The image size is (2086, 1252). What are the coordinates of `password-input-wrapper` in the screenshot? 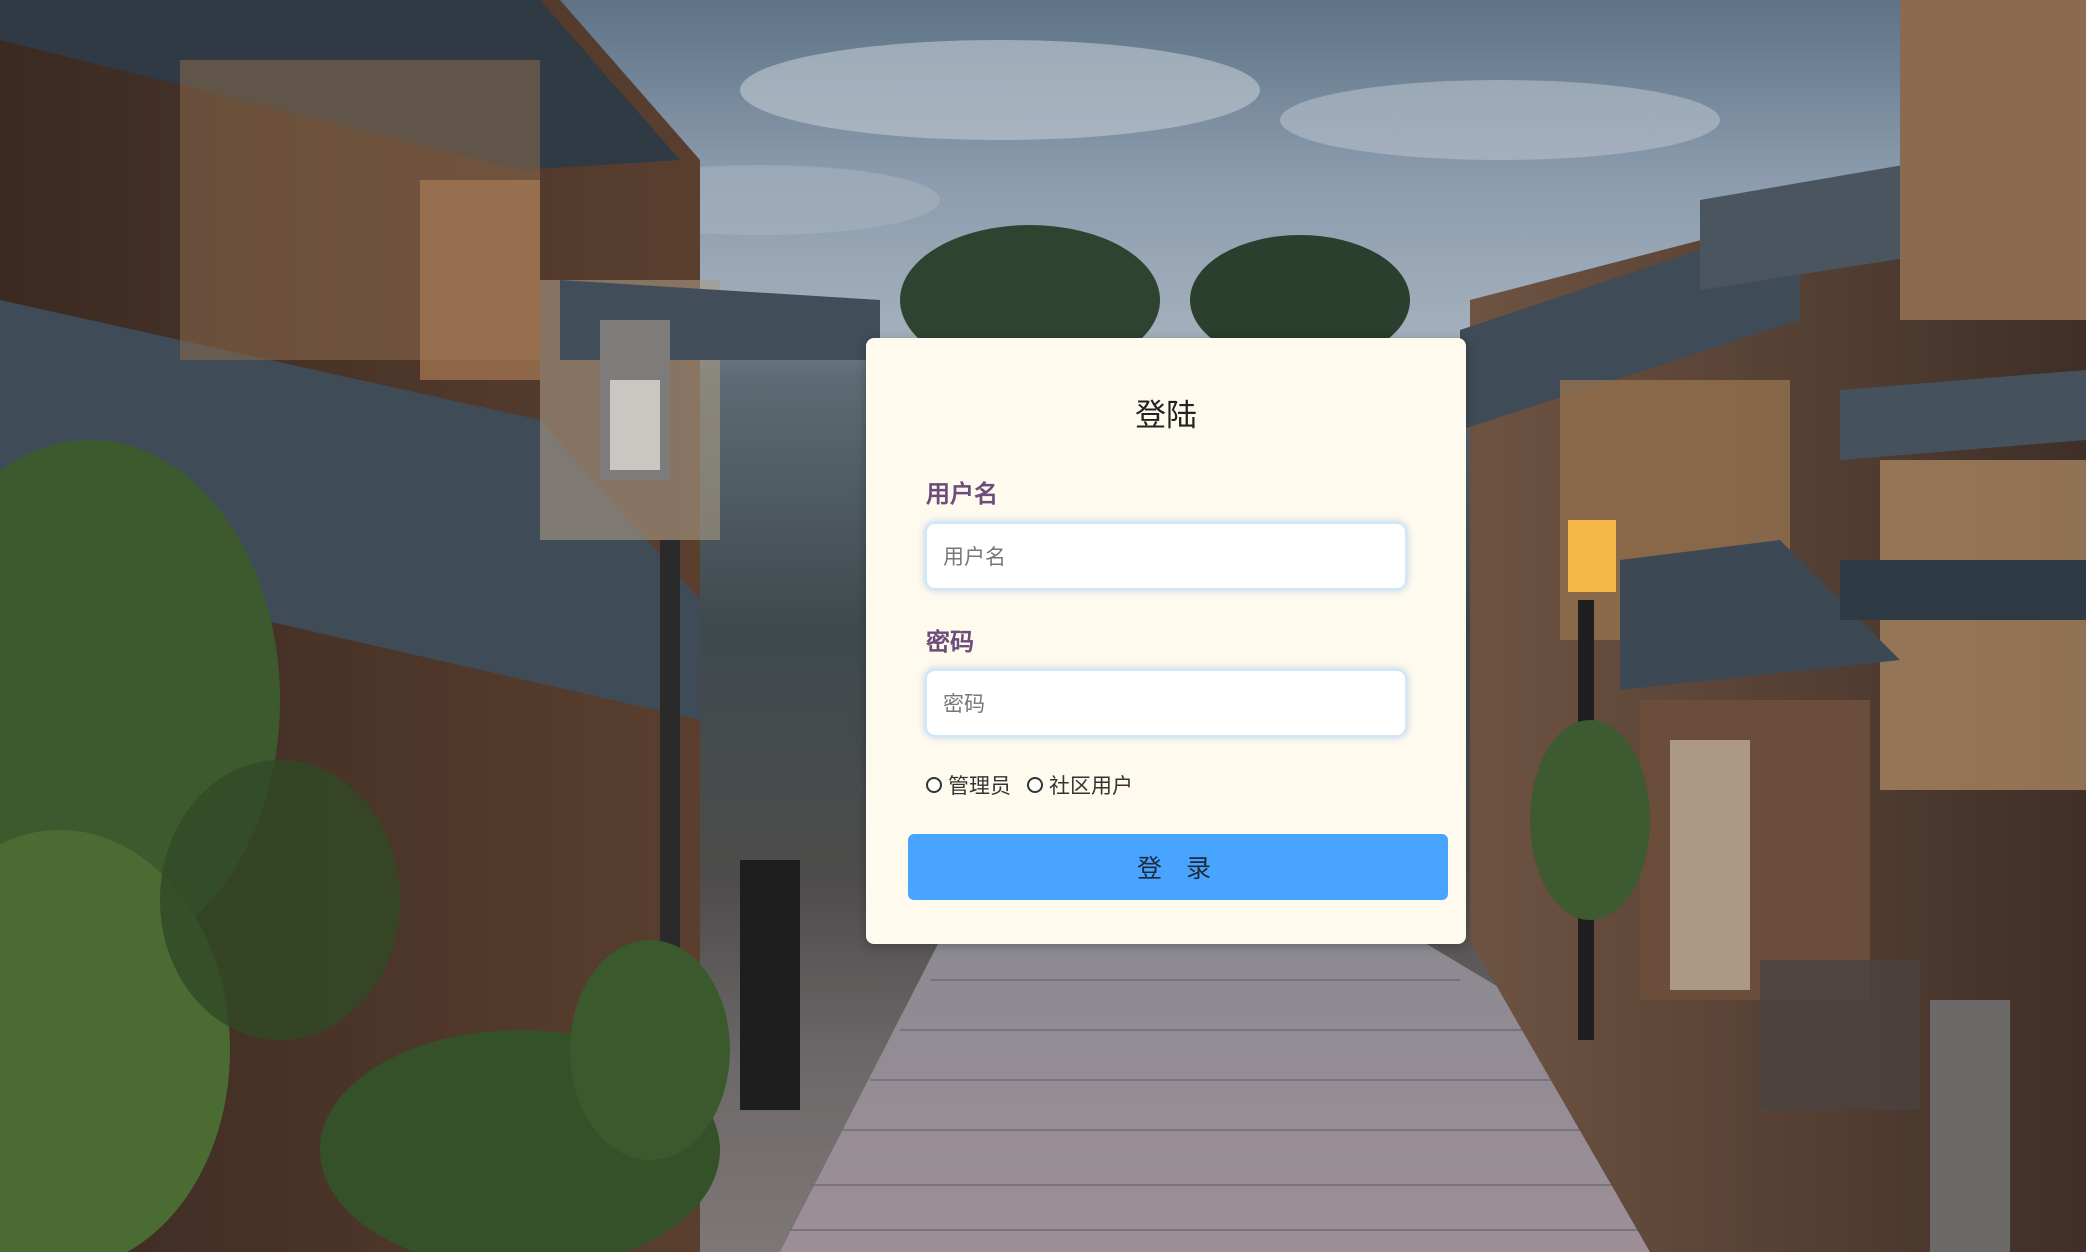 It's located at (1166, 703).